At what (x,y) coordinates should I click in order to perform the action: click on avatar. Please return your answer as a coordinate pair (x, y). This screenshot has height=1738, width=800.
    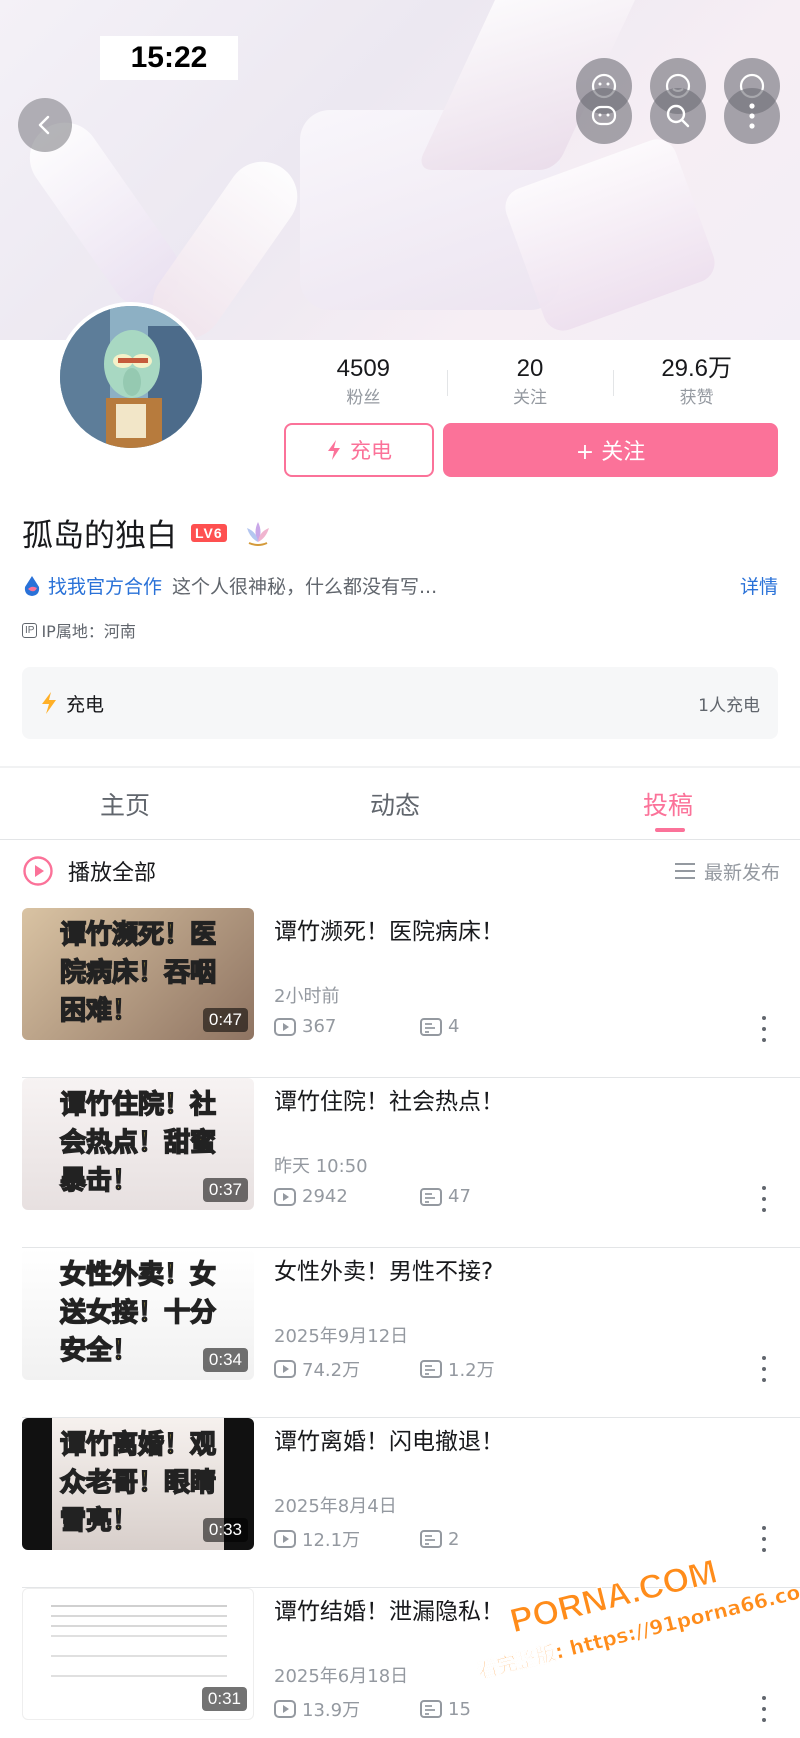
    Looking at the image, I should click on (131, 377).